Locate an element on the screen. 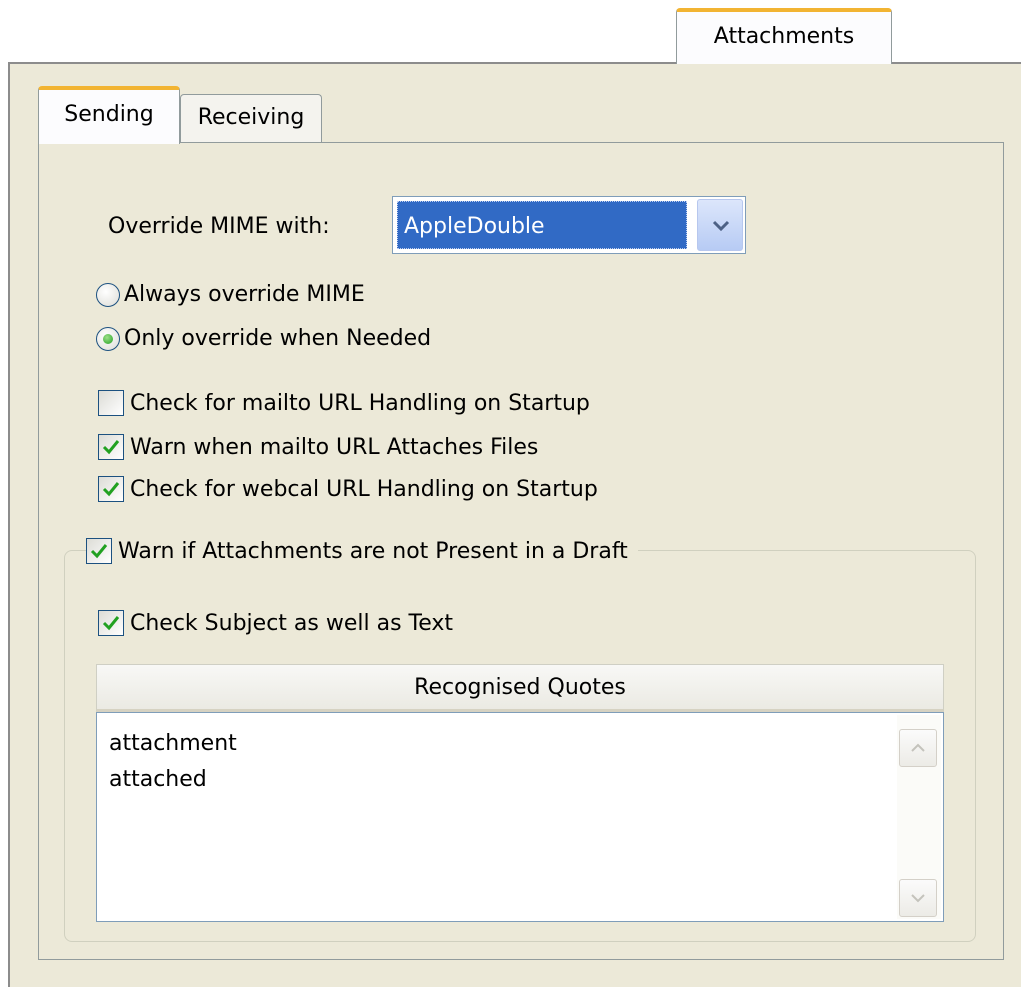 The height and width of the screenshot is (987, 1021). radio-override-when-needed: Only override when Needed is located at coordinates (263, 338).